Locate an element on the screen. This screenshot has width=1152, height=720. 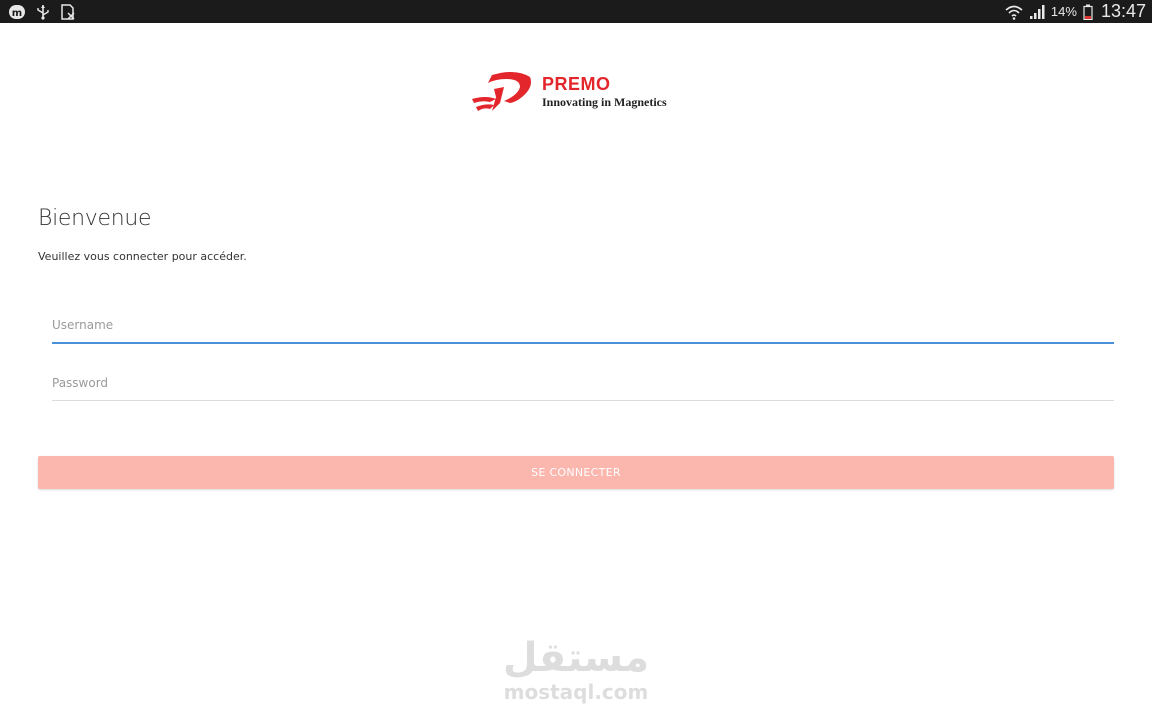
login-button: SE CONNECTER is located at coordinates (576, 472).